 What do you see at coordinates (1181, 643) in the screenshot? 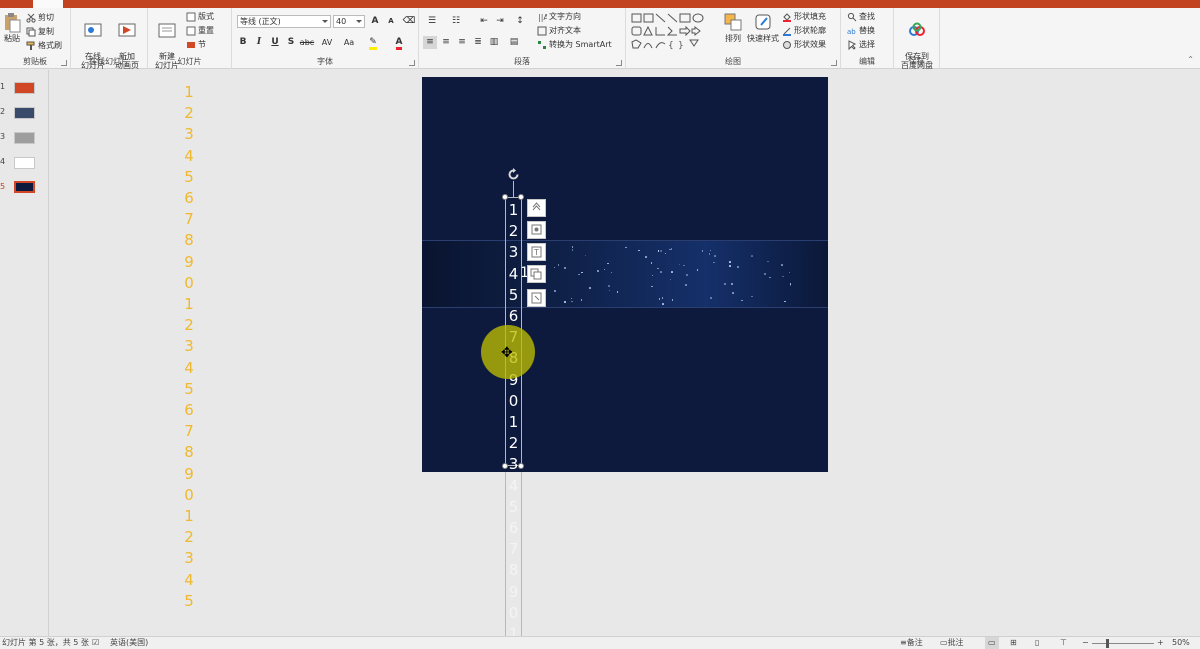
I see `zoom-level: 50%` at bounding box center [1181, 643].